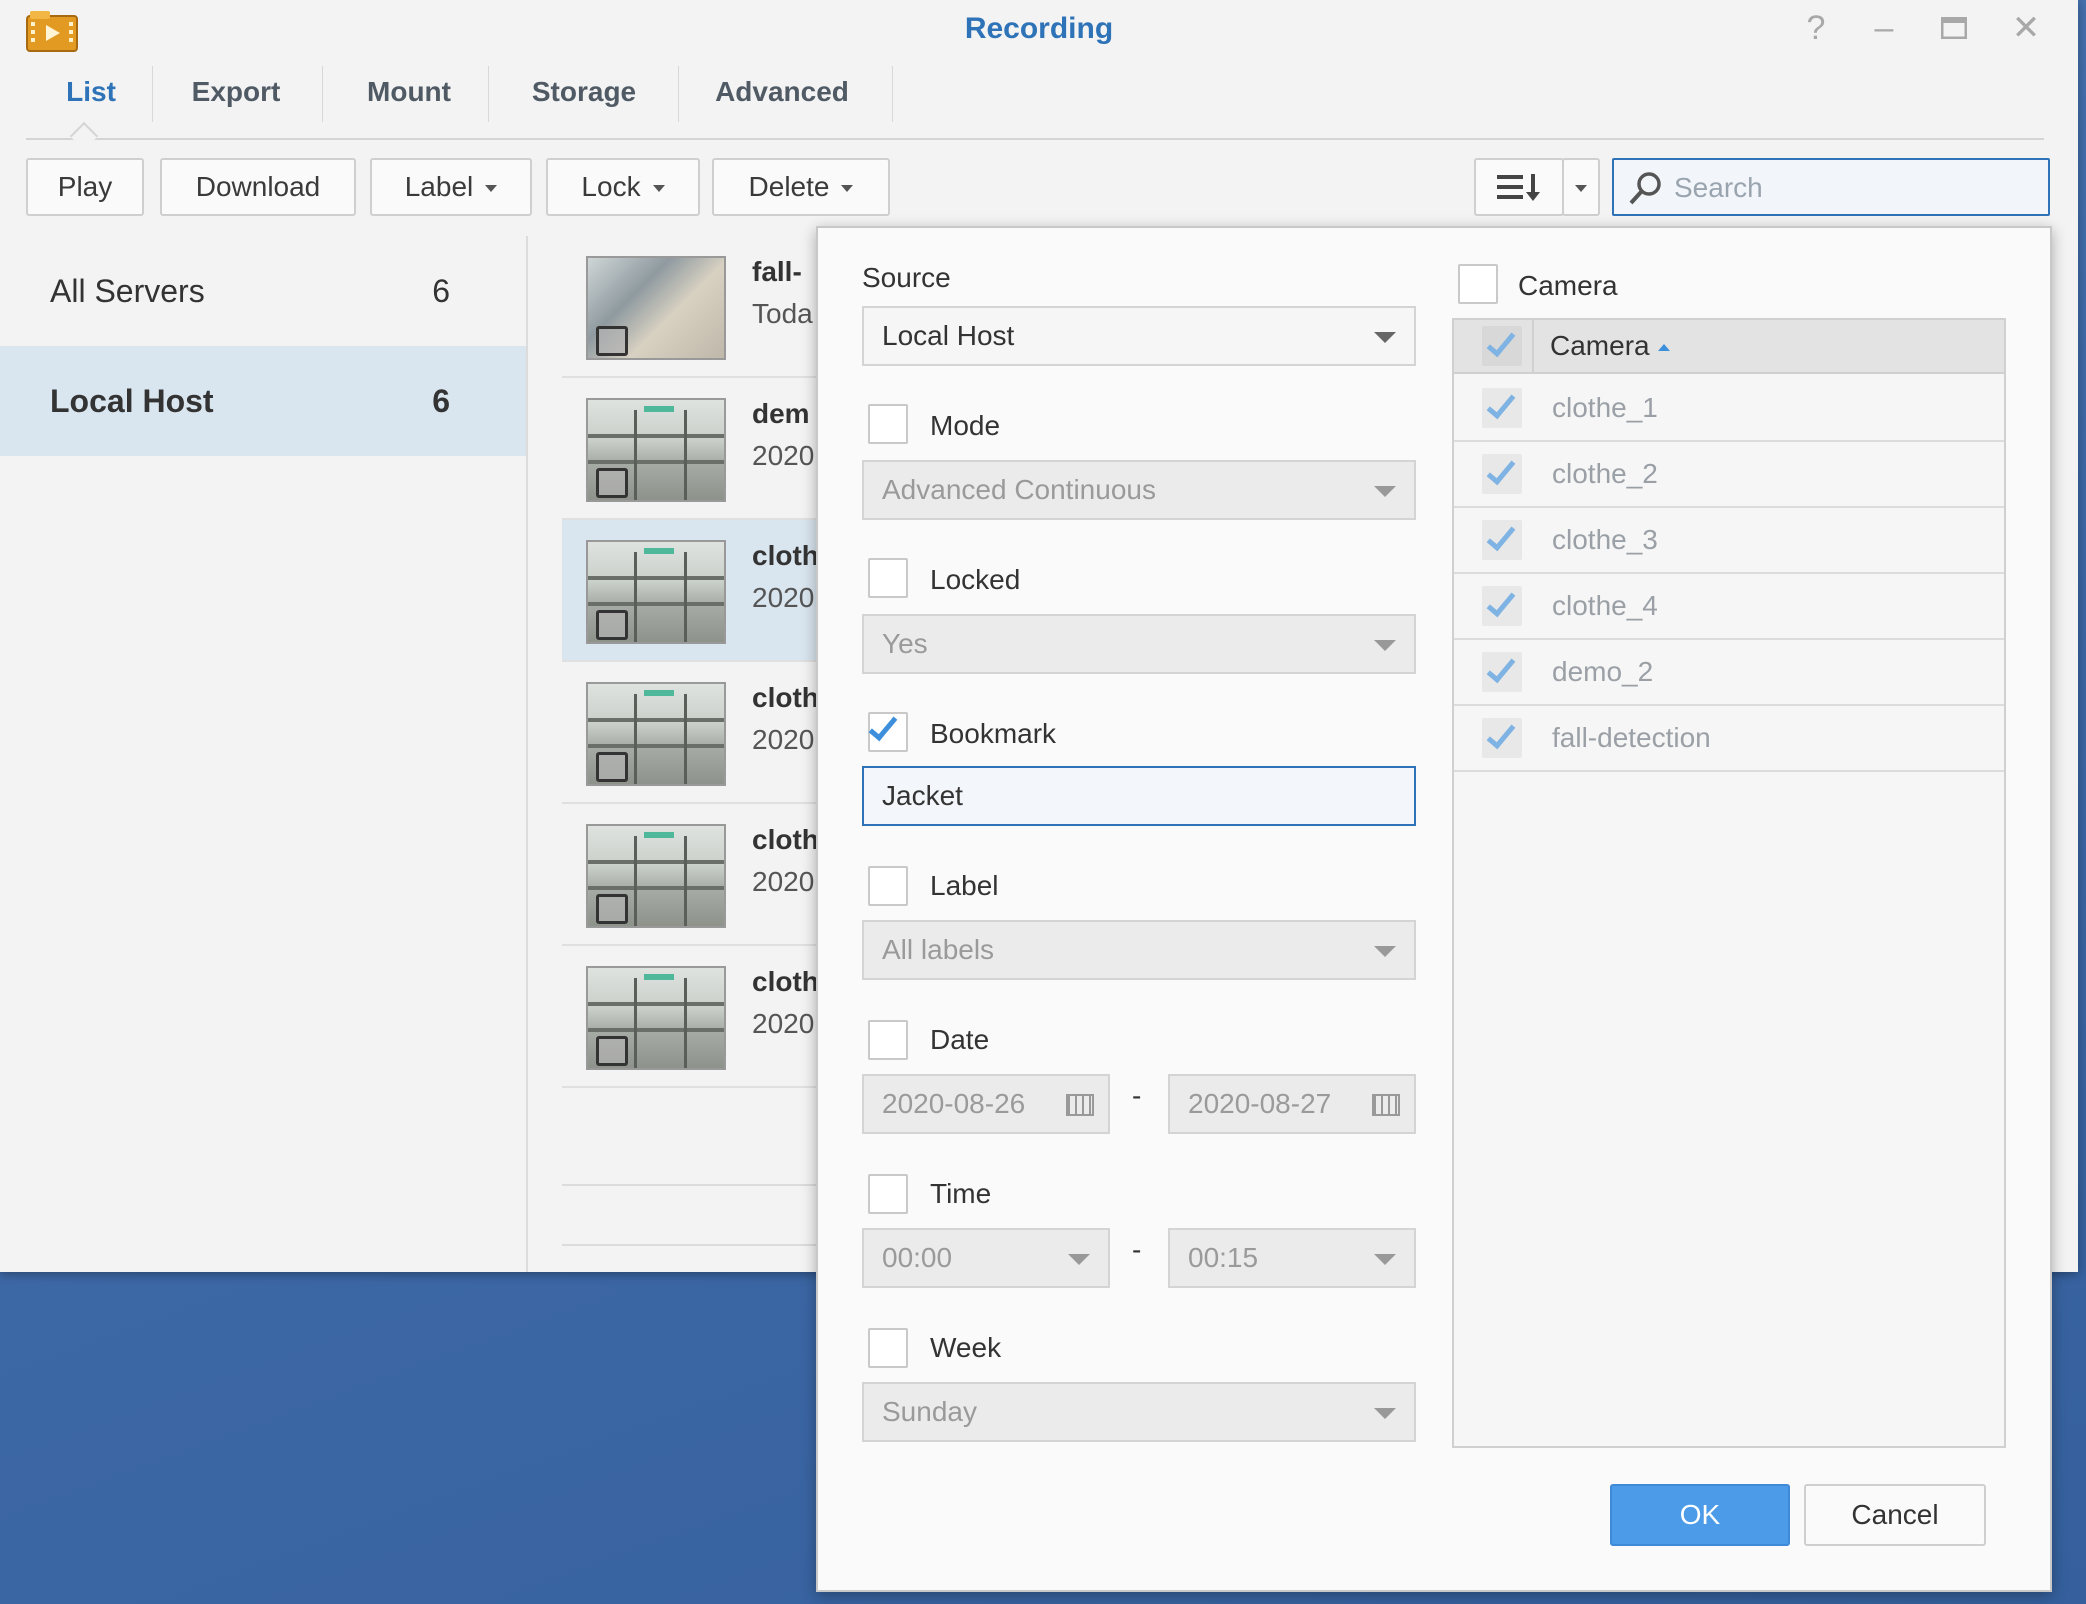 The image size is (2086, 1604). I want to click on download-button: Download, so click(258, 187).